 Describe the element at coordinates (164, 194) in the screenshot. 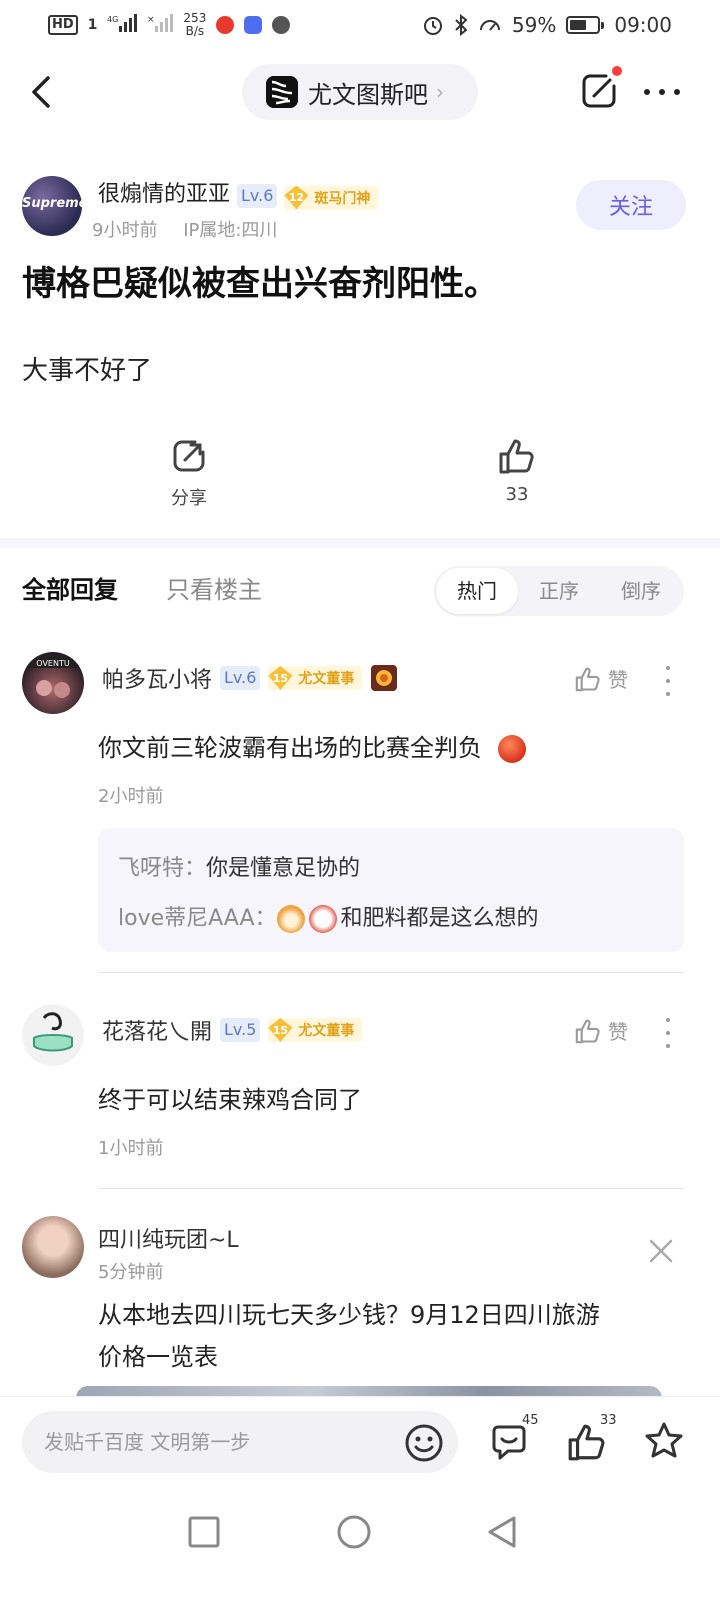

I see `author-name: 很煽情的亚亚` at that location.